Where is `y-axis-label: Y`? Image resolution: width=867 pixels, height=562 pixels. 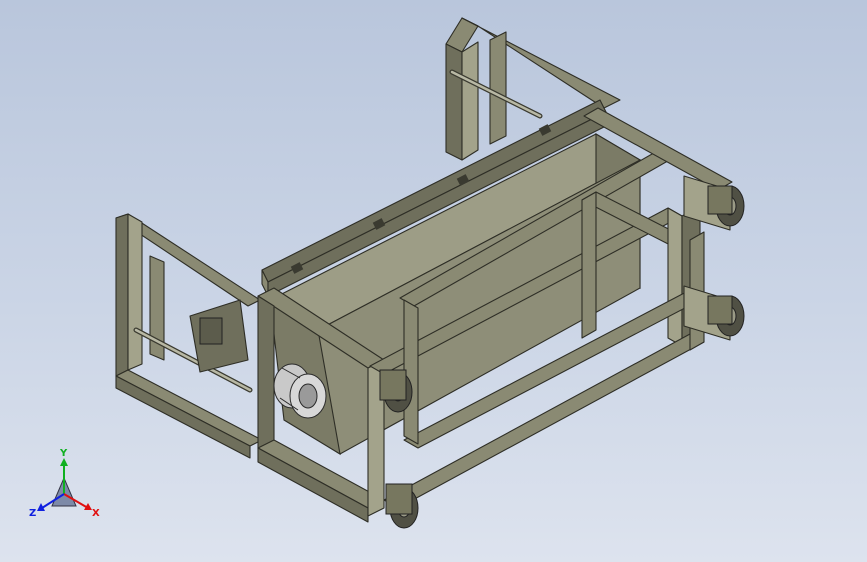
y-axis-label: Y is located at coordinates (63, 453).